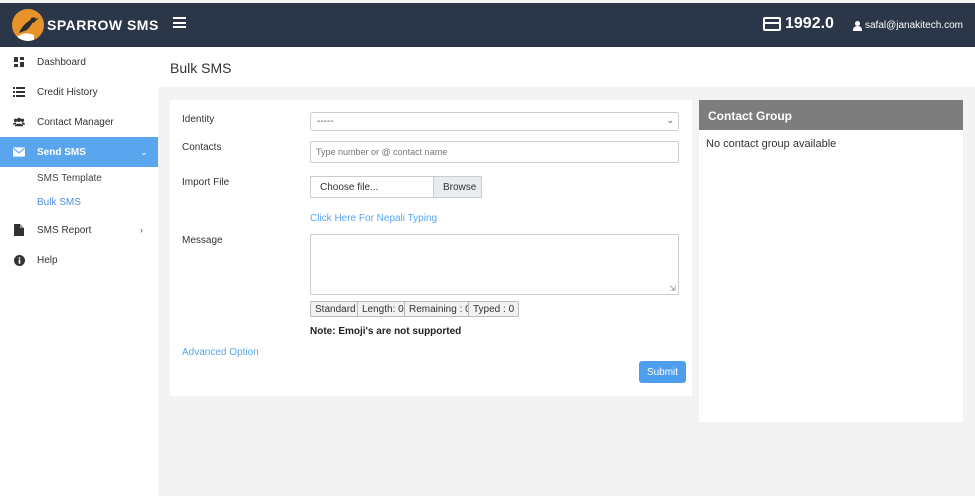  I want to click on sparrow-logo-icon, so click(28, 25).